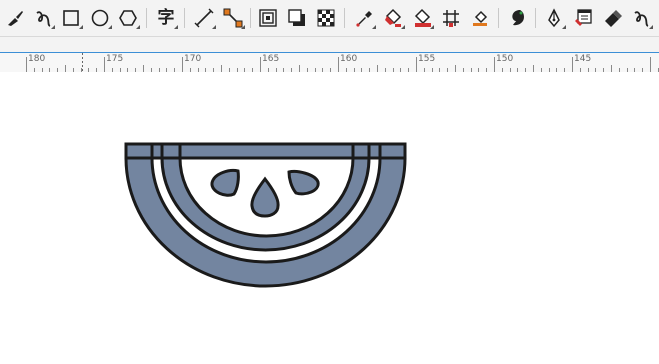 This screenshot has width=659, height=364. What do you see at coordinates (128, 18) in the screenshot?
I see `polygon-tool-button` at bounding box center [128, 18].